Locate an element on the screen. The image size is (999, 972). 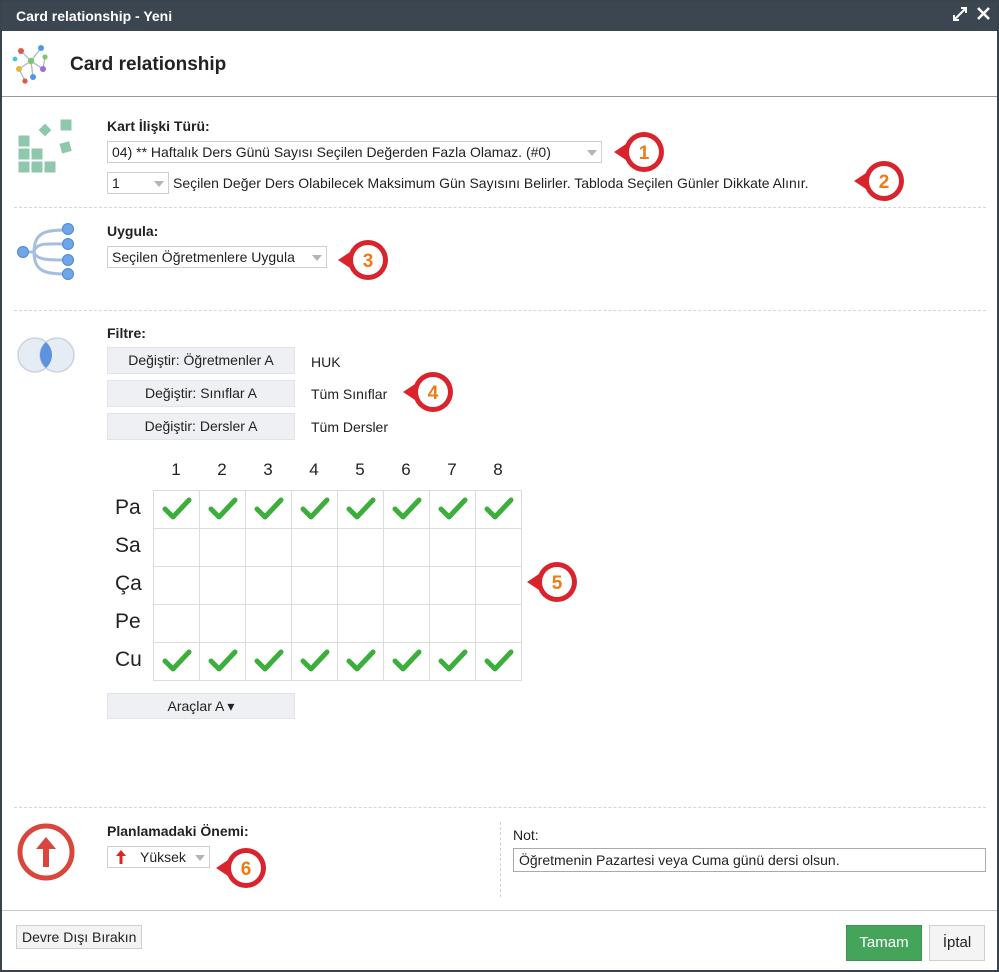
change-classes-button: Değiştir: Sınıflar A is located at coordinates (201, 393).